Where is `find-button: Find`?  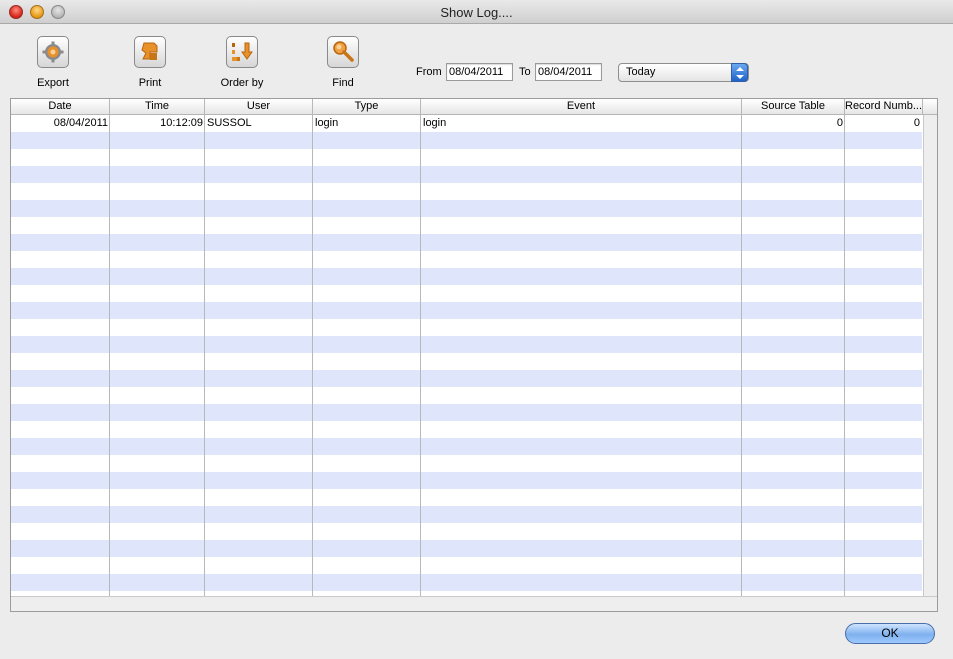 find-button: Find is located at coordinates (343, 62).